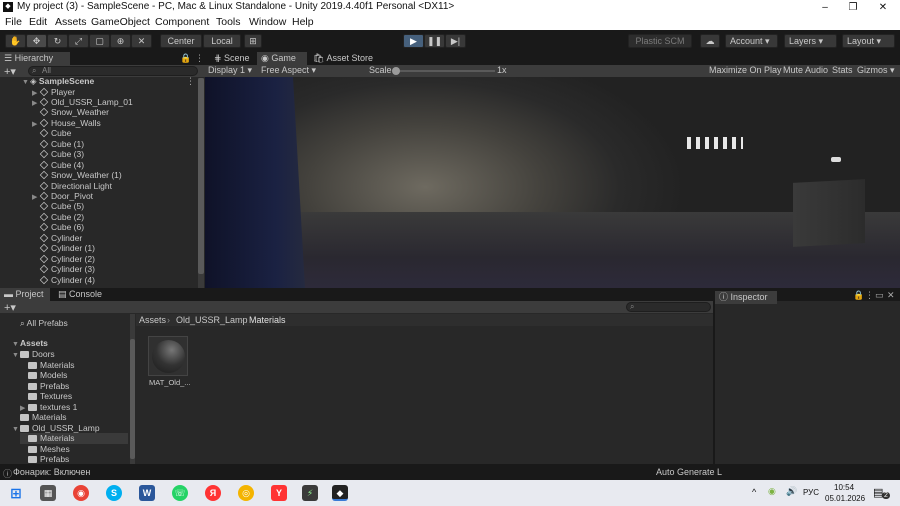 The width and height of the screenshot is (900, 506). Describe the element at coordinates (213, 493) in the screenshot. I see `yandex-browser-icon: Я` at that location.